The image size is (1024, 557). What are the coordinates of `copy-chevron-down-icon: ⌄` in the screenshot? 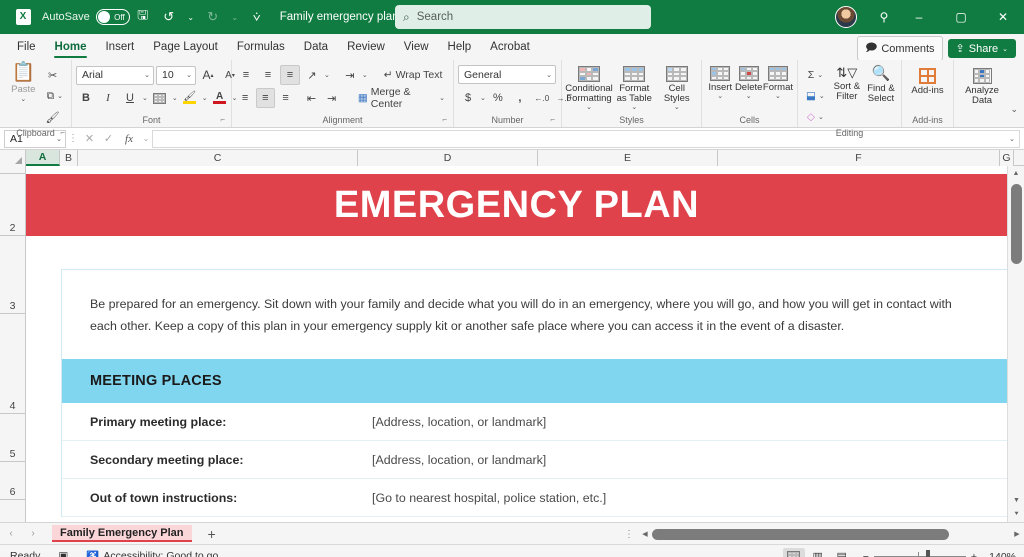 It's located at (60, 96).